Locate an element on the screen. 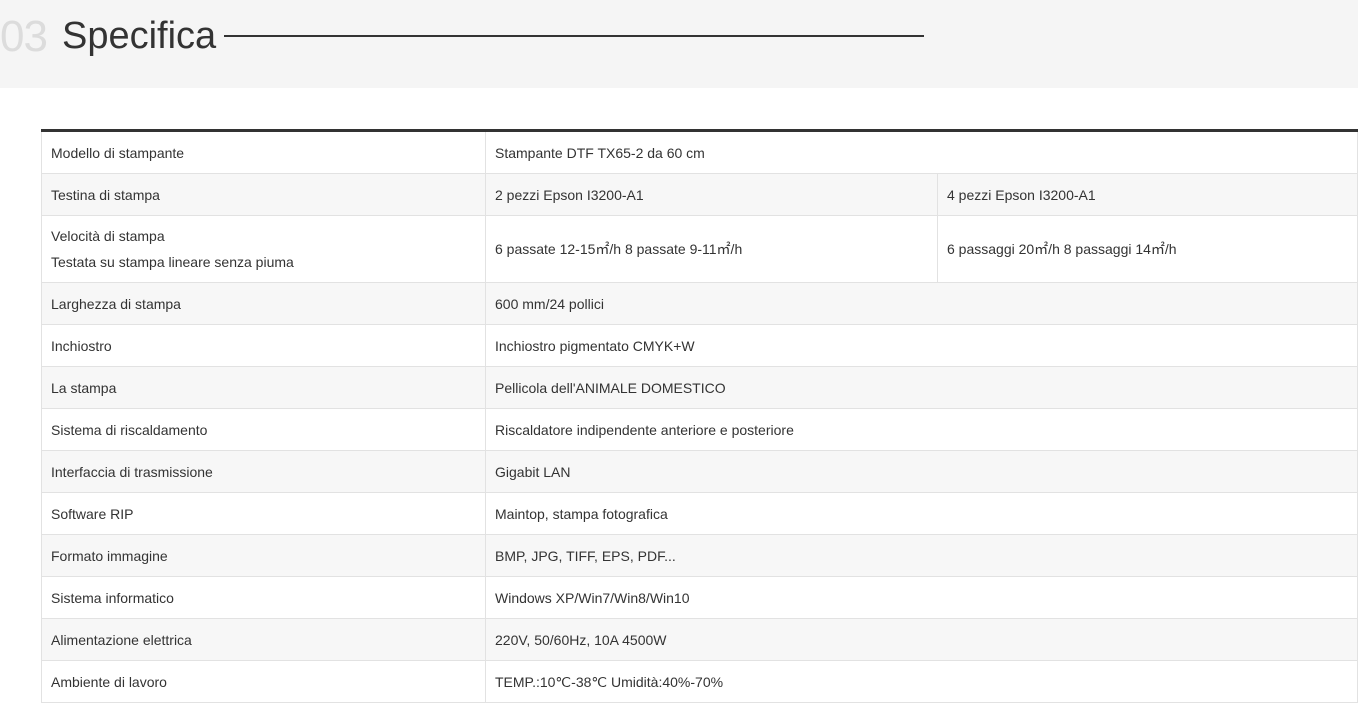 This screenshot has width=1358, height=709. spec-value: Windows XP/Win7/Win8/Win10 is located at coordinates (921, 597).